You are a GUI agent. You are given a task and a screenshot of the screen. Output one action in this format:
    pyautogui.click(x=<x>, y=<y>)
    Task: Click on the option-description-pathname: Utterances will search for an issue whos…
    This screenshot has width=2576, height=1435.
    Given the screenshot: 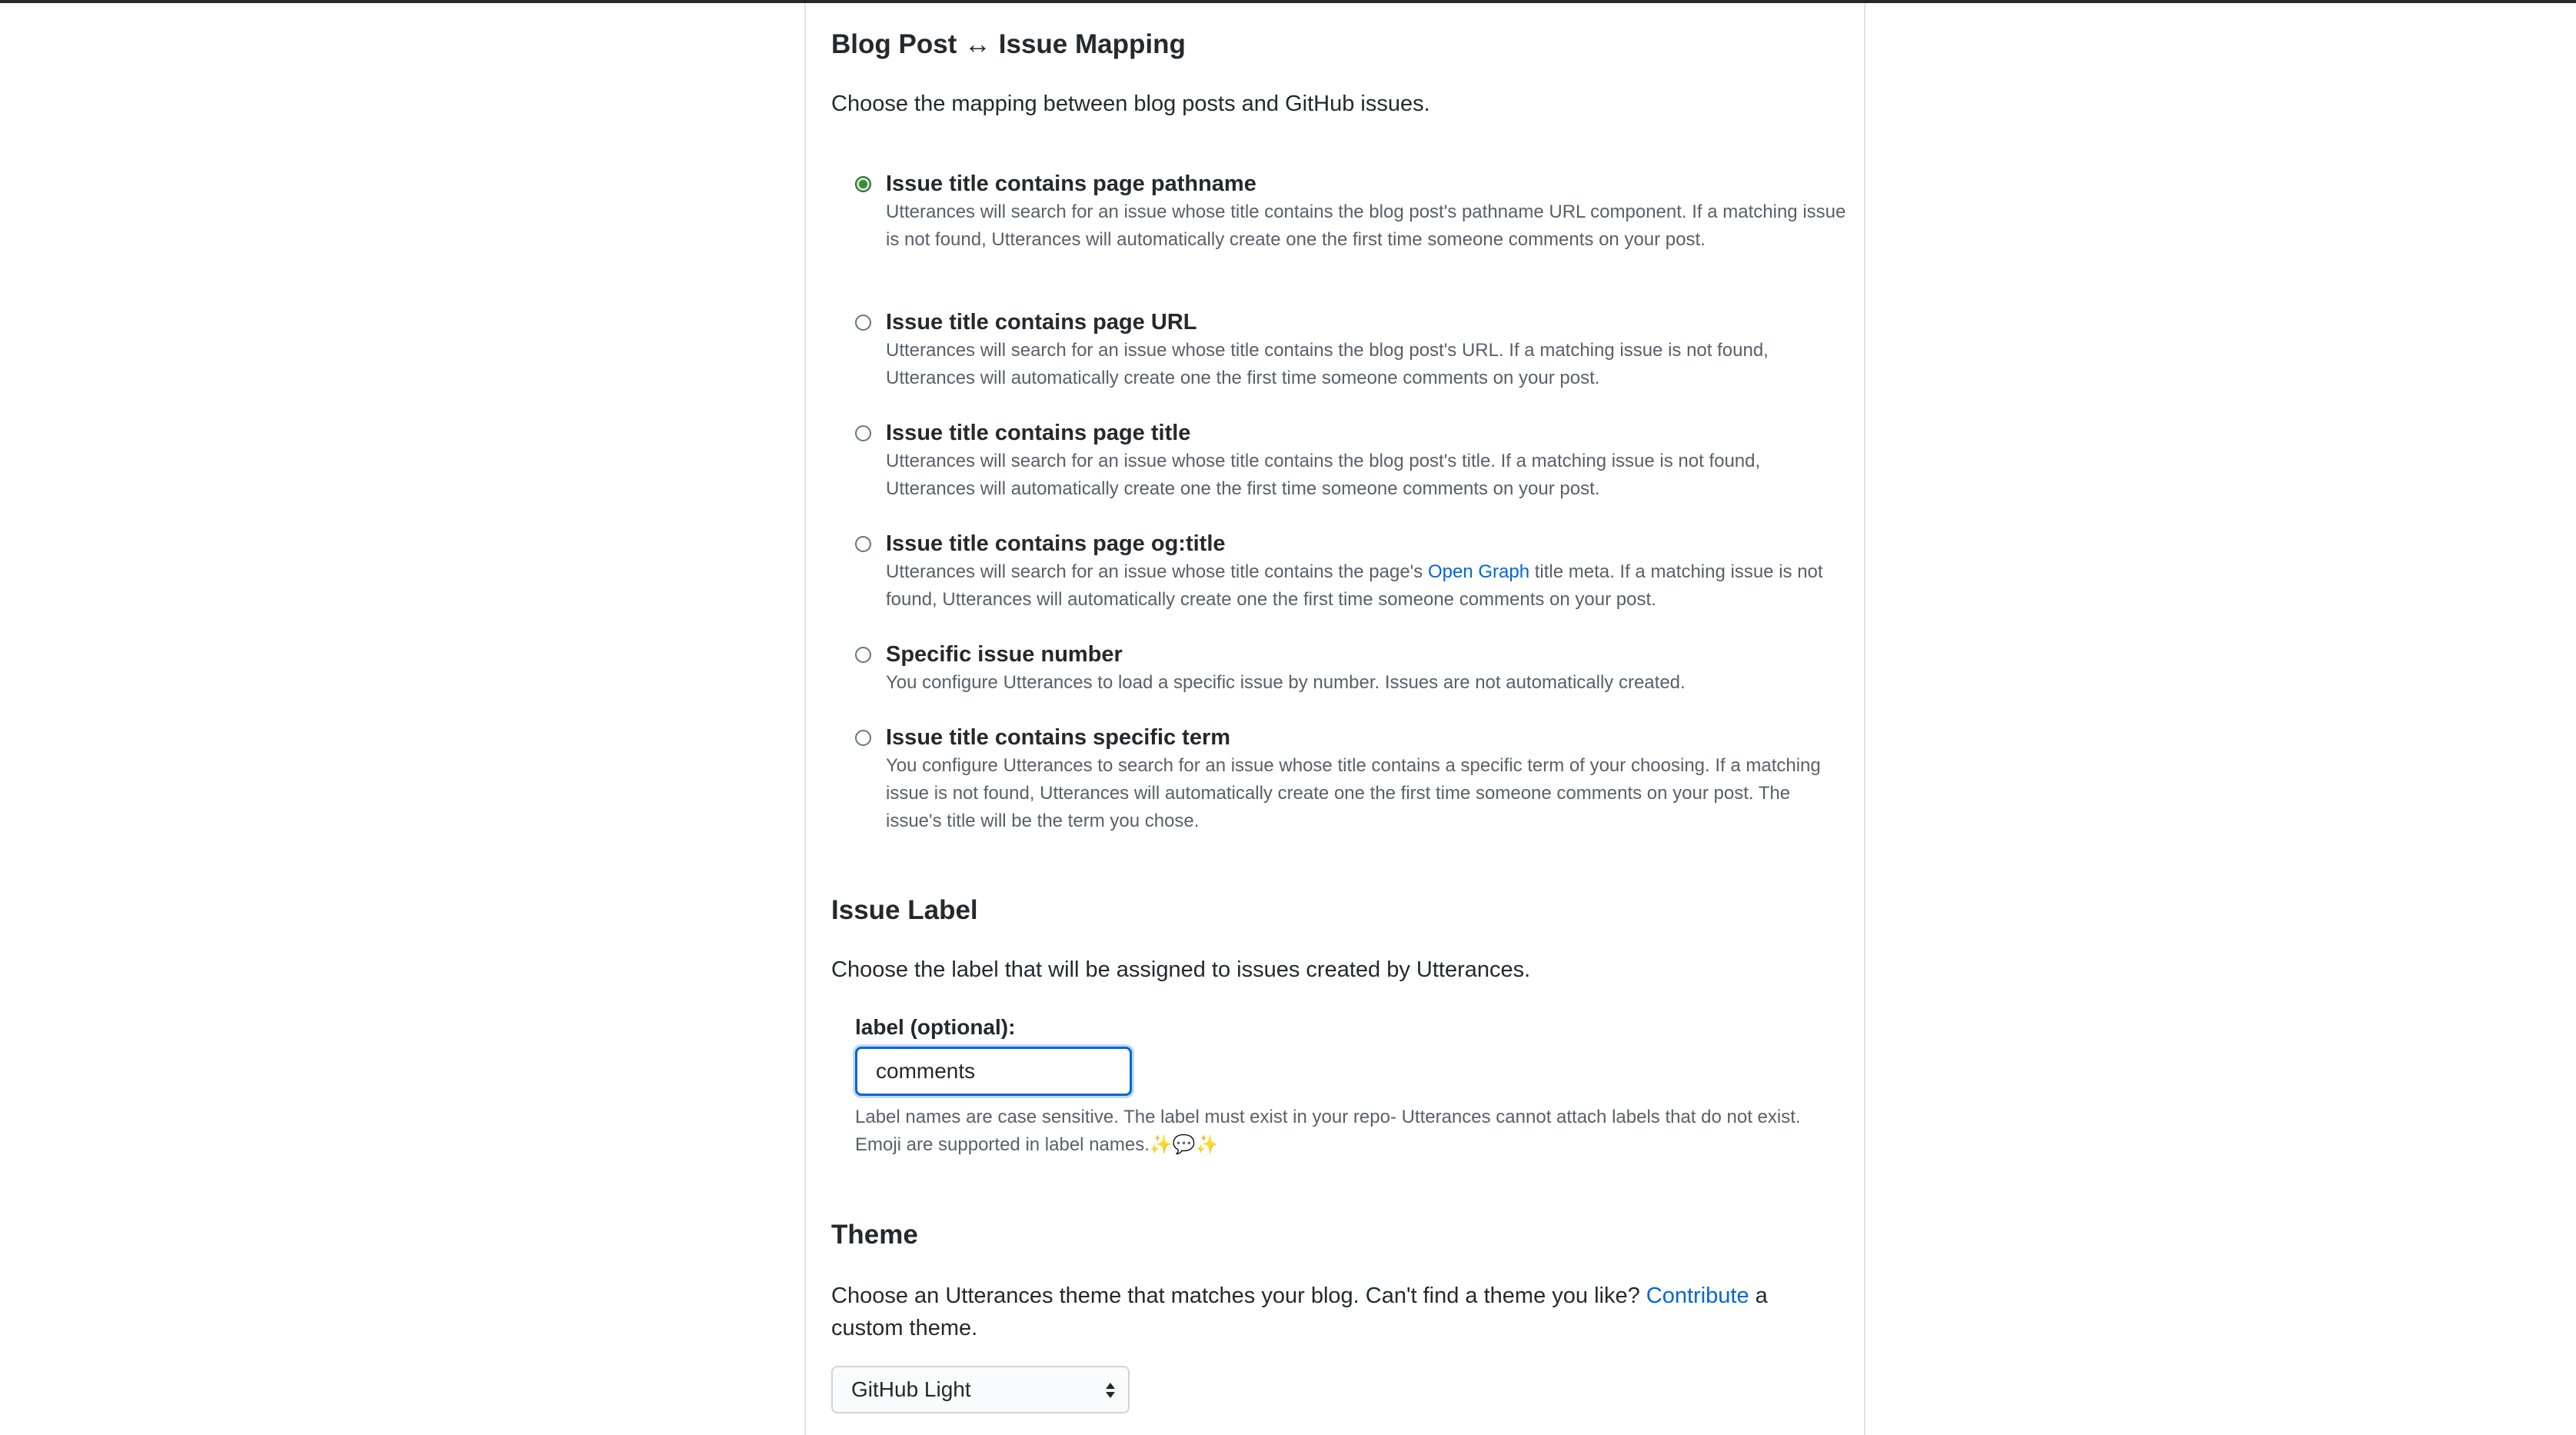 What is the action you would take?
    pyautogui.click(x=1366, y=226)
    